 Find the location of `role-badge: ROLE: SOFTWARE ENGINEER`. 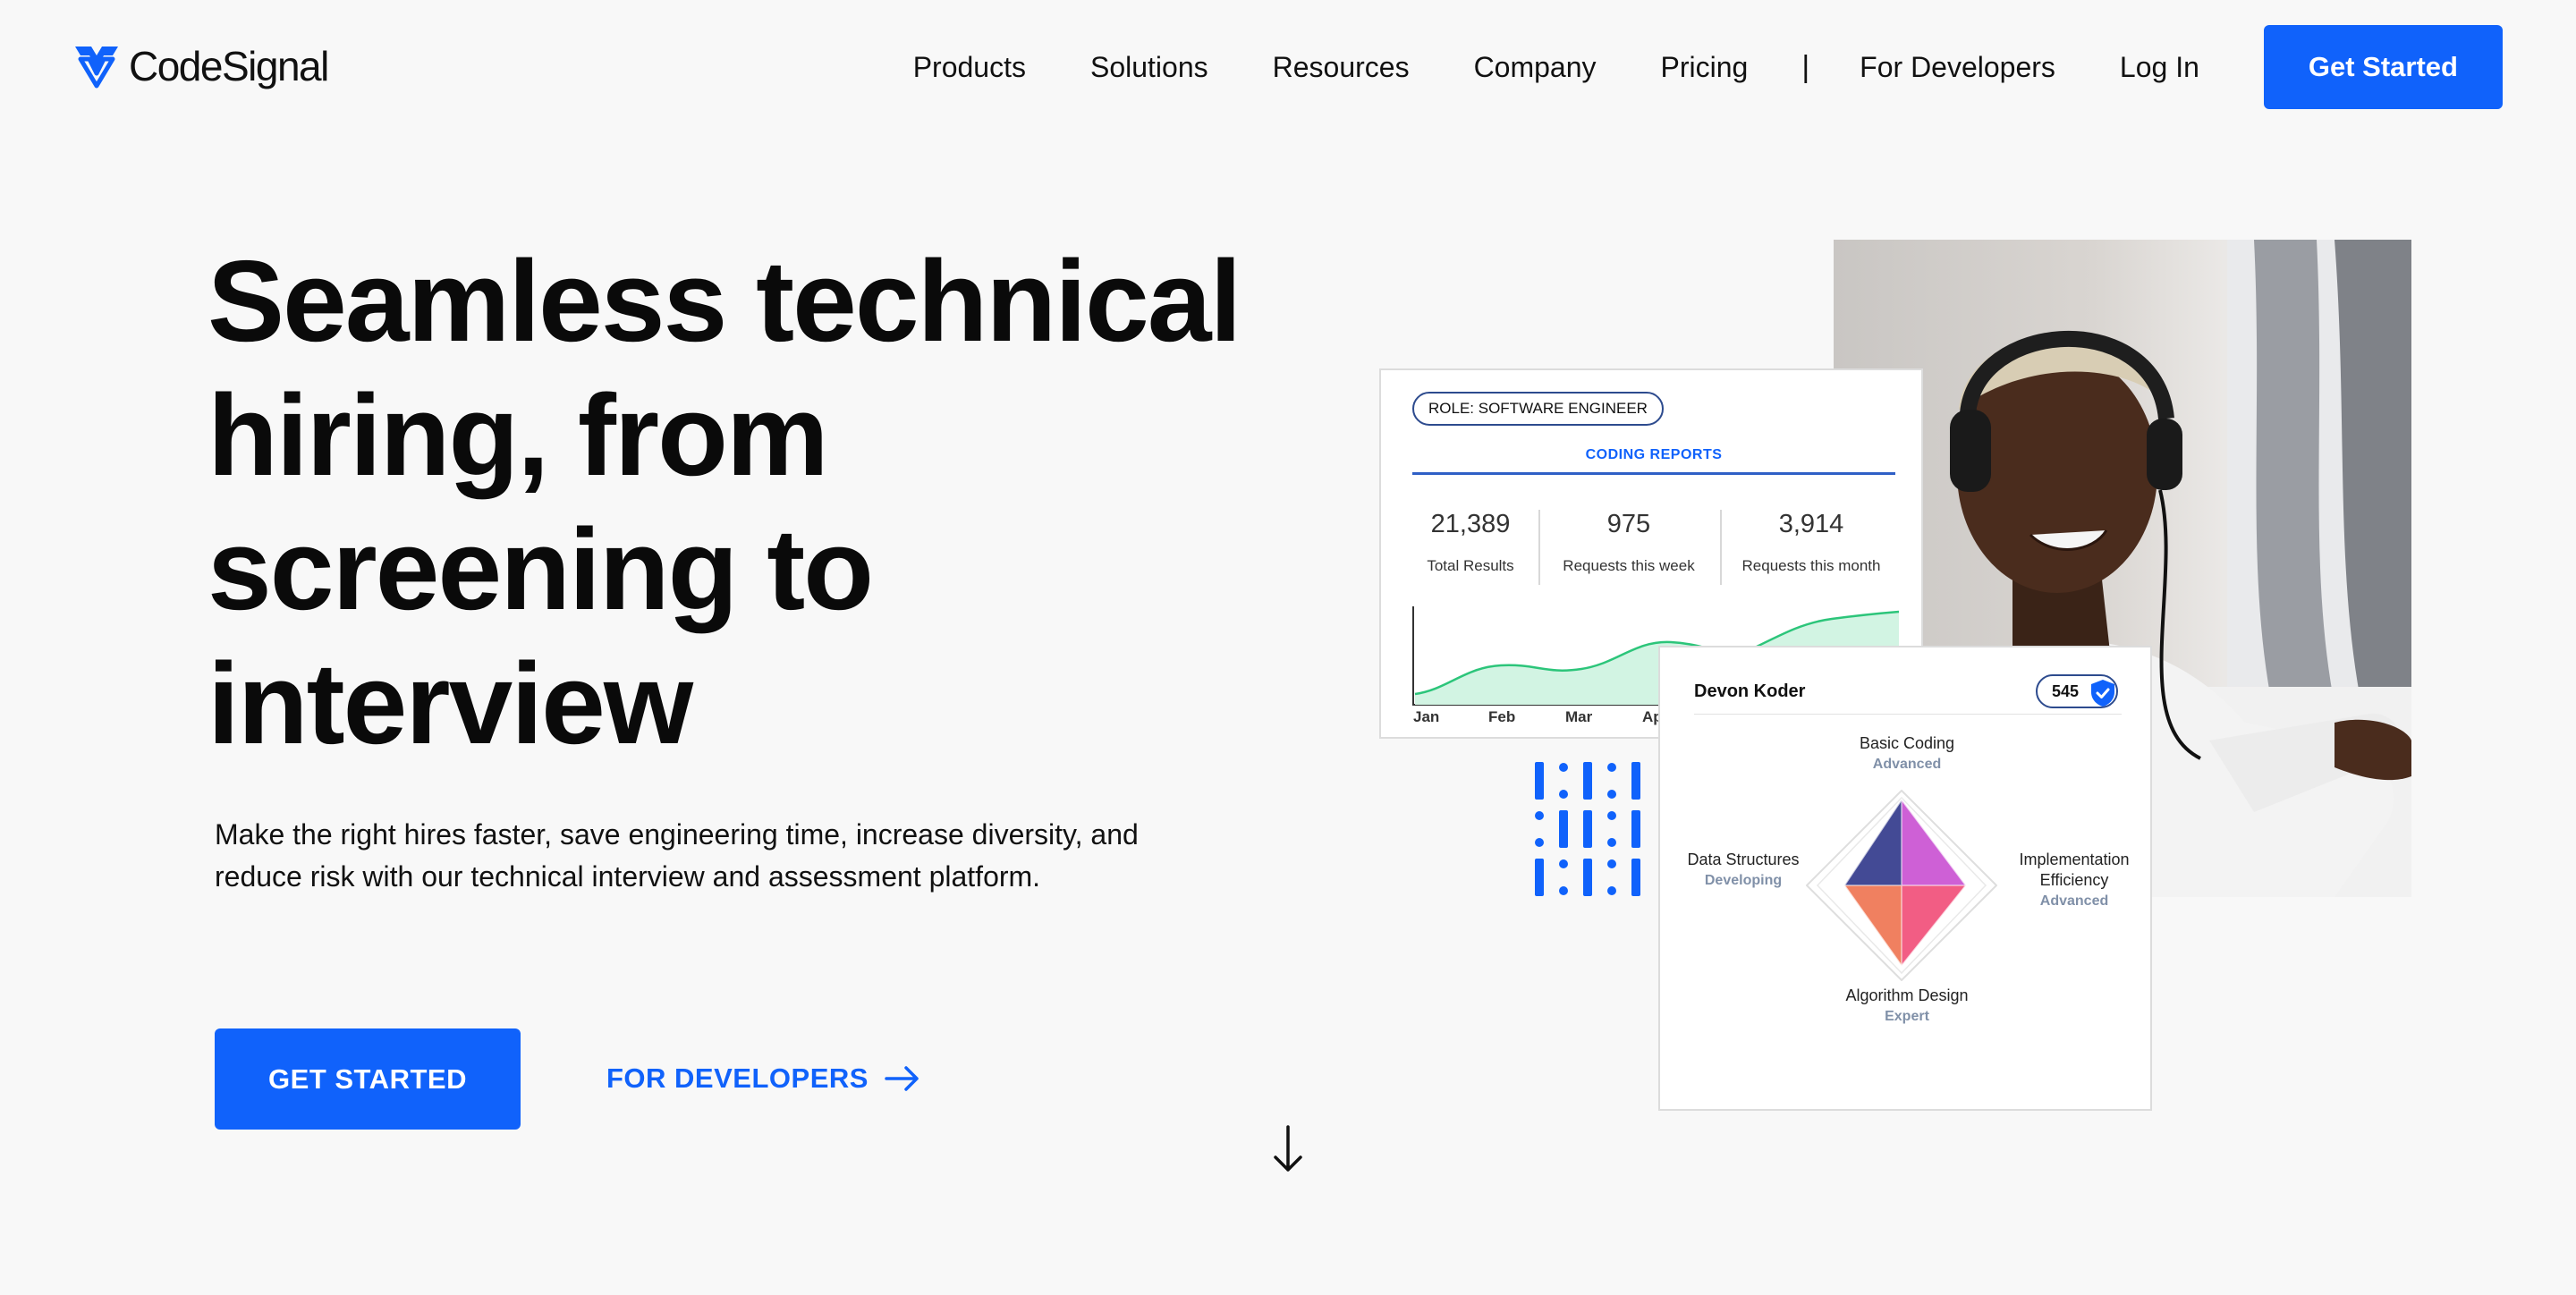

role-badge: ROLE: SOFTWARE ENGINEER is located at coordinates (1538, 409).